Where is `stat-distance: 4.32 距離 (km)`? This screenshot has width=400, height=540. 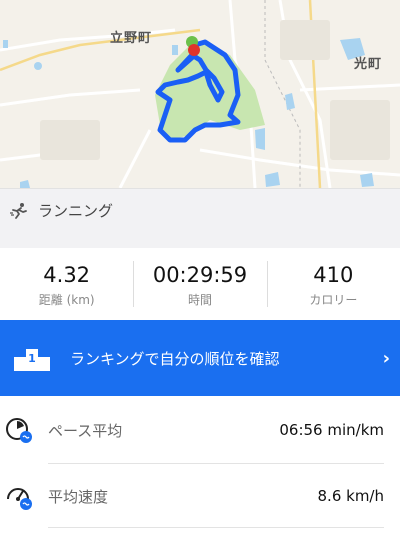
stat-distance: 4.32 距離 (km) is located at coordinates (66, 284).